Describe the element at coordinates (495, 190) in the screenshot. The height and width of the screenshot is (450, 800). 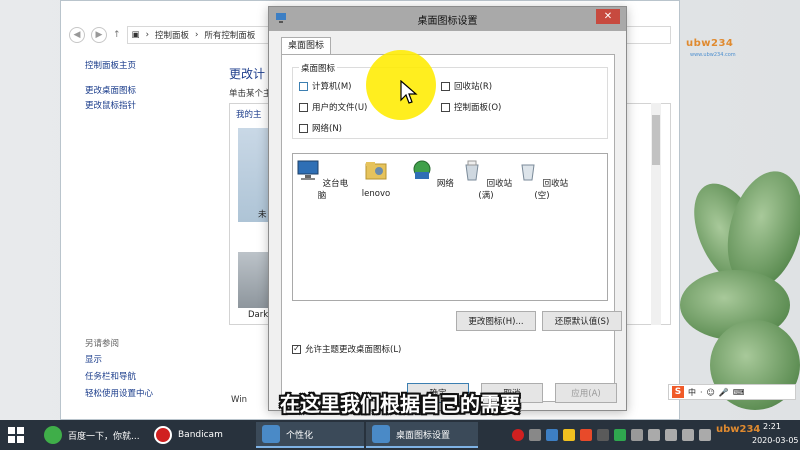
I see `icon-label: 回收站(满)` at that location.